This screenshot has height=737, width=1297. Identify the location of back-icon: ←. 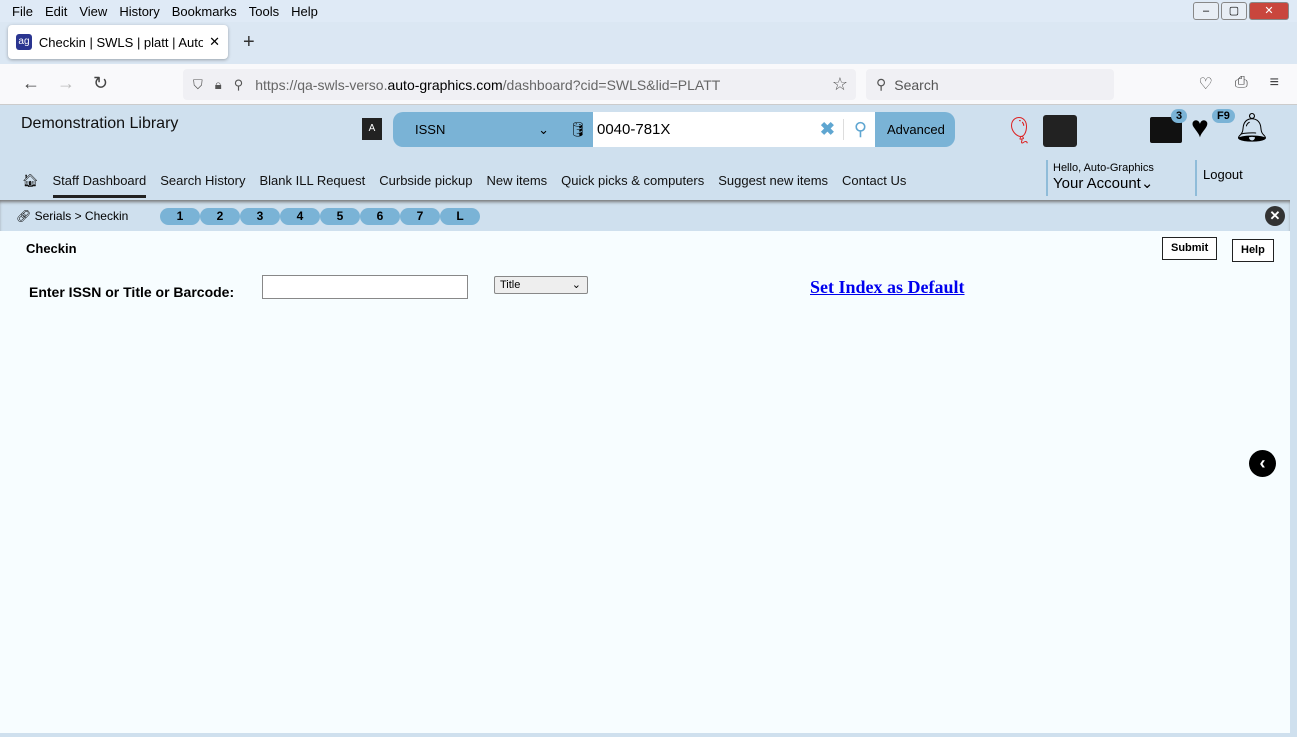
(31, 83).